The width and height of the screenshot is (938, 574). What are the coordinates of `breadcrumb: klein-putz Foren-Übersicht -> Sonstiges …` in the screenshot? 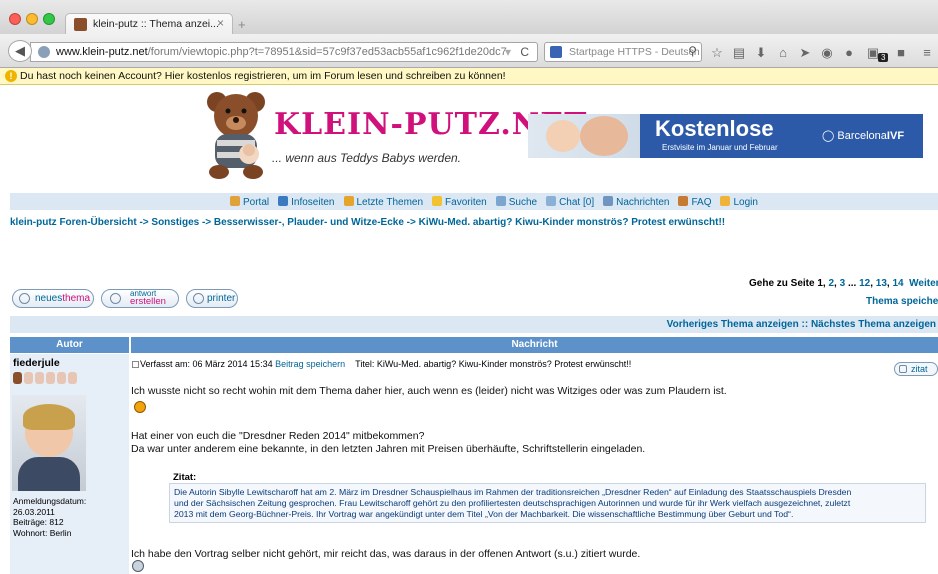 It's located at (367, 222).